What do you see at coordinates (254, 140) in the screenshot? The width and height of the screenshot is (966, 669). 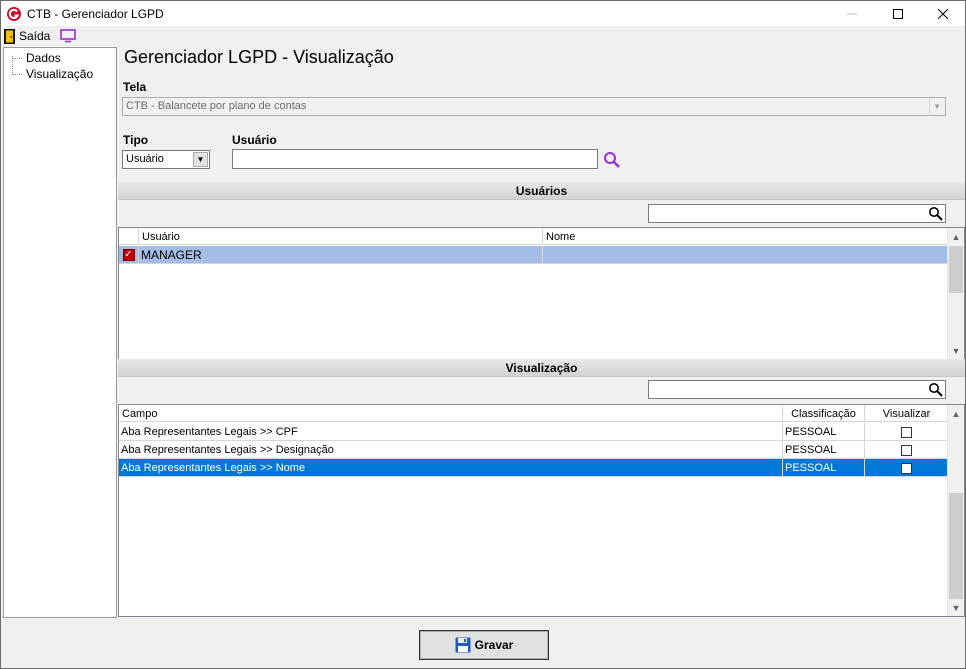 I see `usuario-label: Usuário` at bounding box center [254, 140].